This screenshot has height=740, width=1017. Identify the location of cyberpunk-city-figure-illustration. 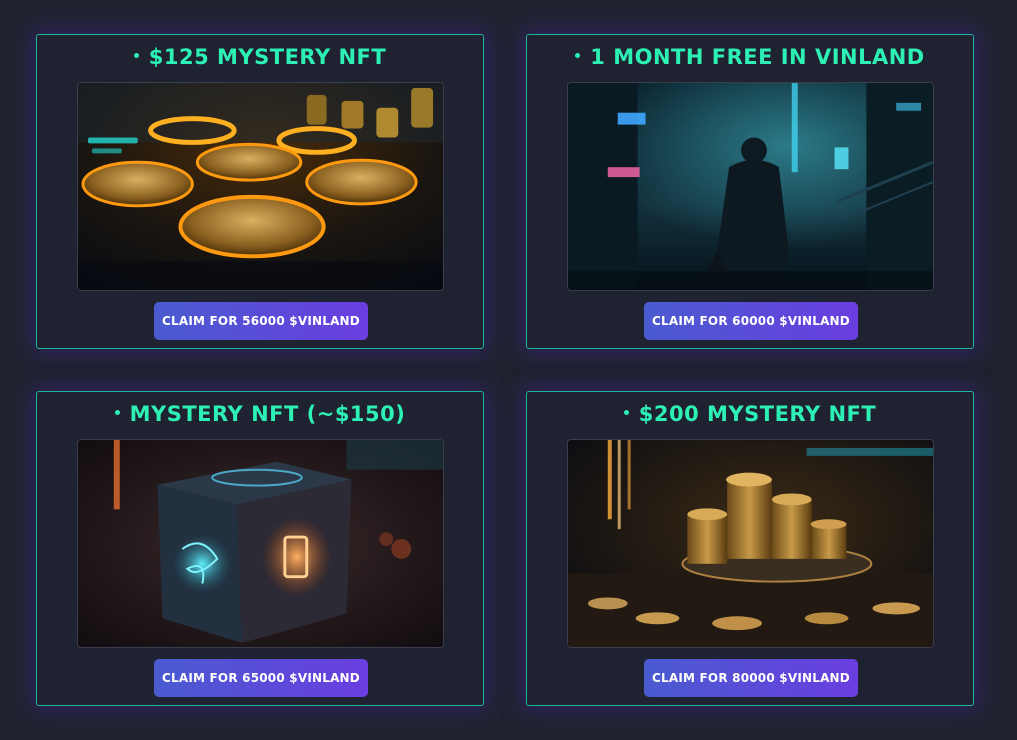
(750, 186).